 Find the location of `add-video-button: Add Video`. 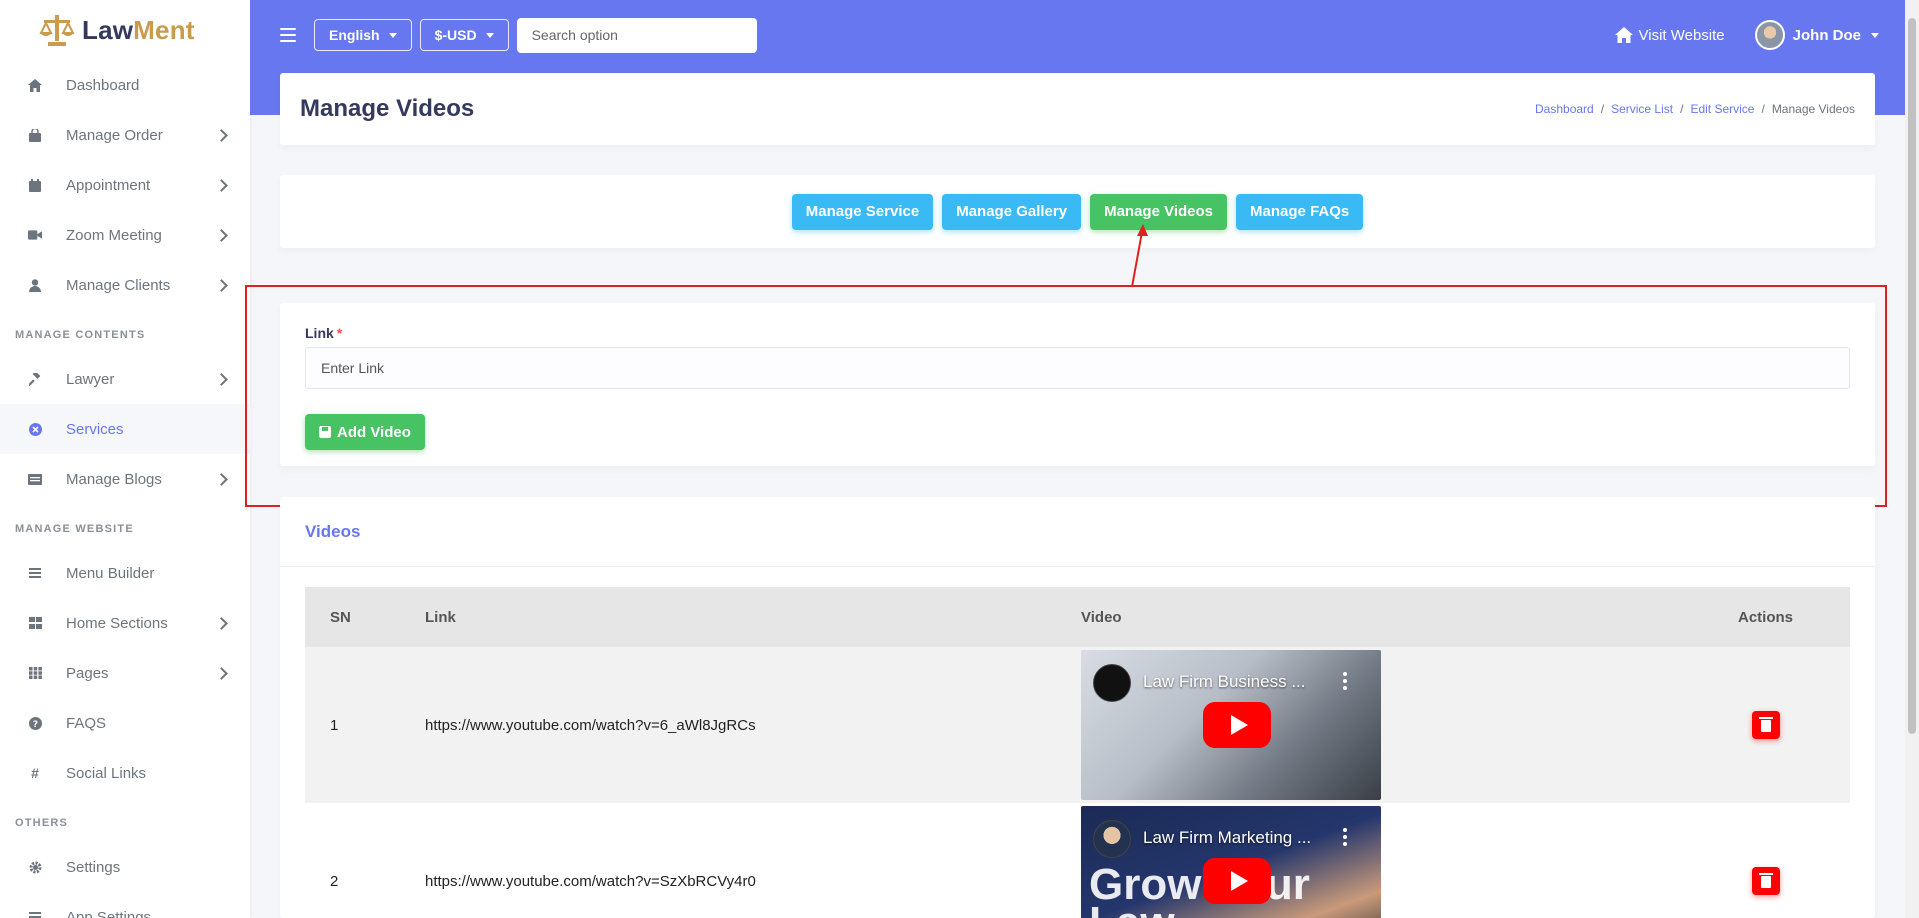

add-video-button: Add Video is located at coordinates (365, 432).